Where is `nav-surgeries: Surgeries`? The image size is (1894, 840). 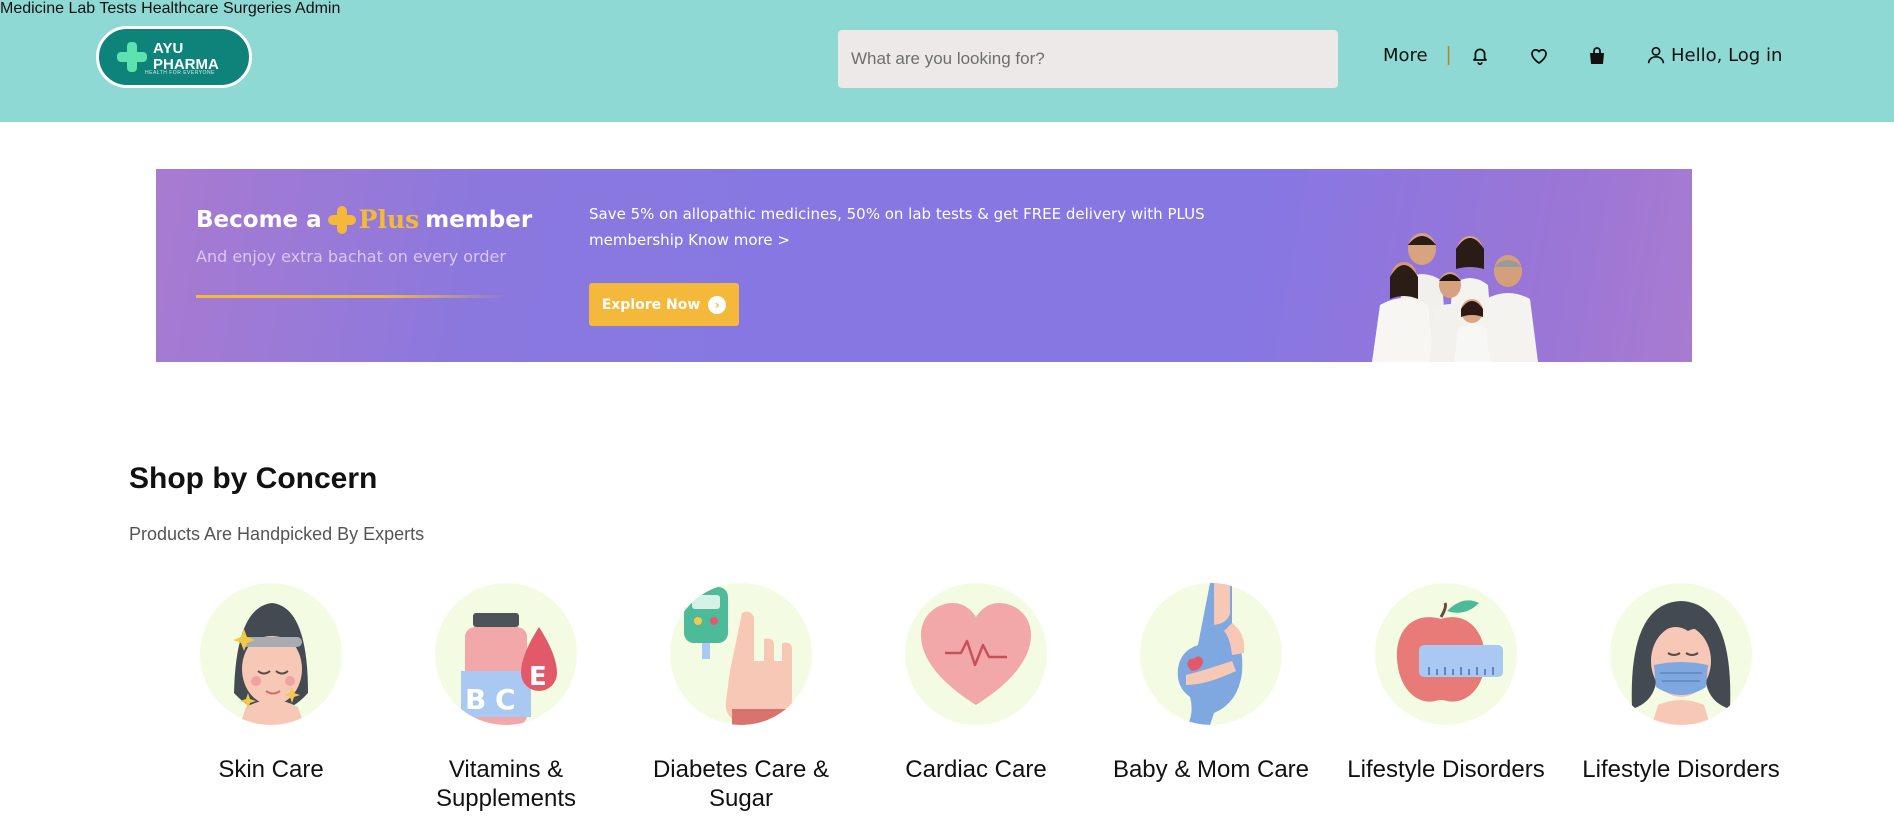
nav-surgeries: Surgeries is located at coordinates (257, 8).